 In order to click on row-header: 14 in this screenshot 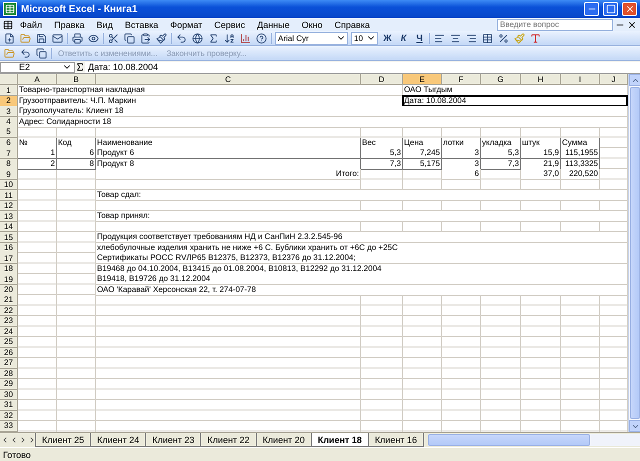, I will do `click(9, 227)`.